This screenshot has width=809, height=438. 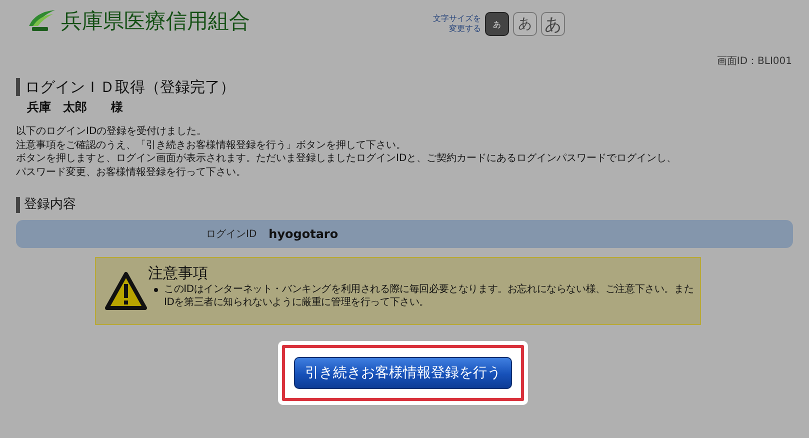 I want to click on message-text: ボタンを押しますと、ログイン画面が表示されます。ただいま登録しましたログインIDと、ご契約カードにあるログインパスワードでログインし、, so click(x=347, y=159).